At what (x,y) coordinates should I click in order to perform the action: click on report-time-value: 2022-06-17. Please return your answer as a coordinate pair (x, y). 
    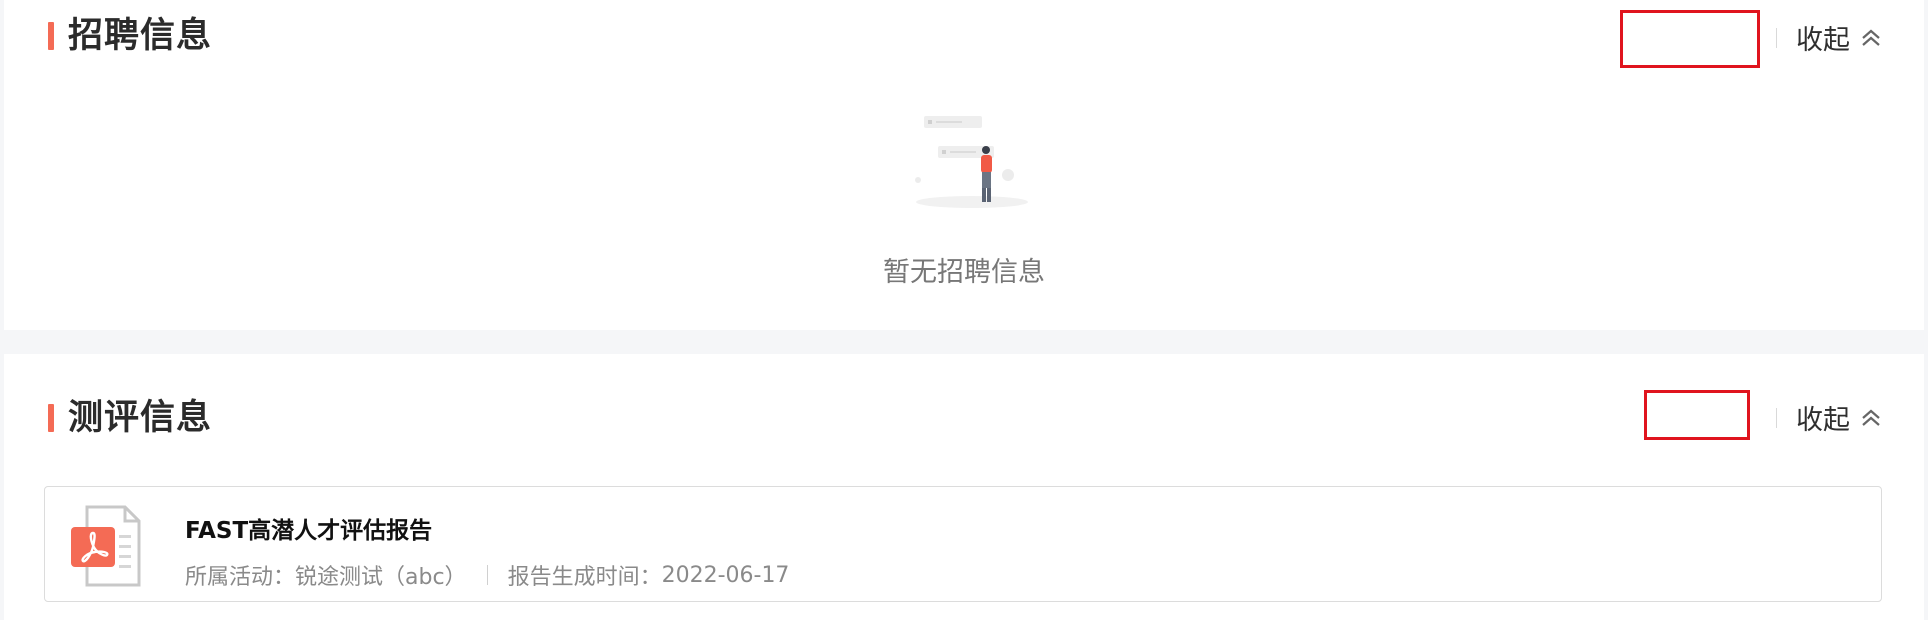
    Looking at the image, I should click on (725, 575).